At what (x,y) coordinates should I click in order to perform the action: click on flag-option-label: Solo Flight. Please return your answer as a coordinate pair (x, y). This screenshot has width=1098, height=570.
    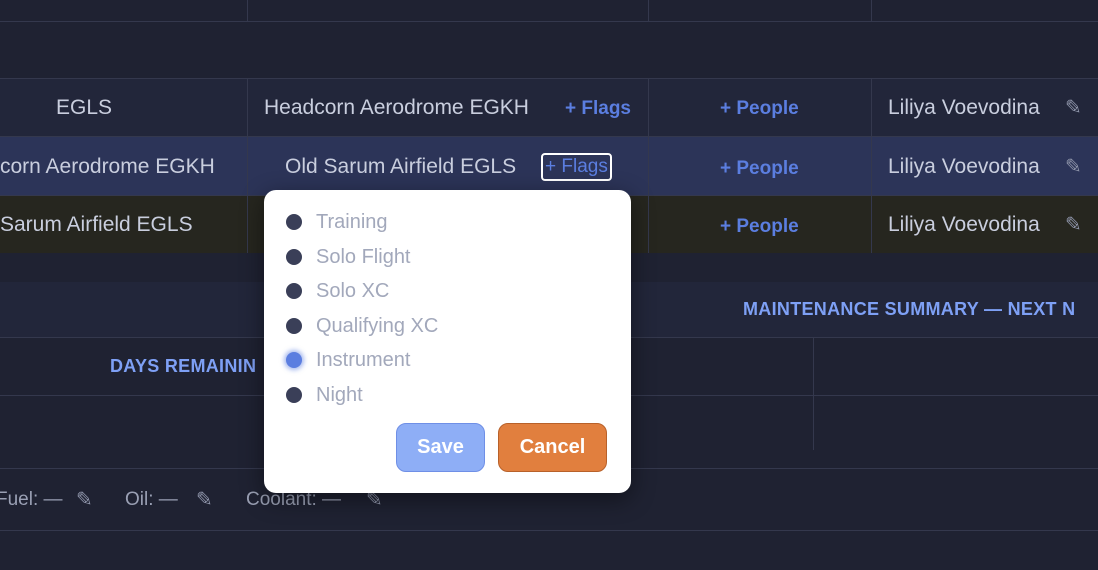
    Looking at the image, I should click on (363, 256).